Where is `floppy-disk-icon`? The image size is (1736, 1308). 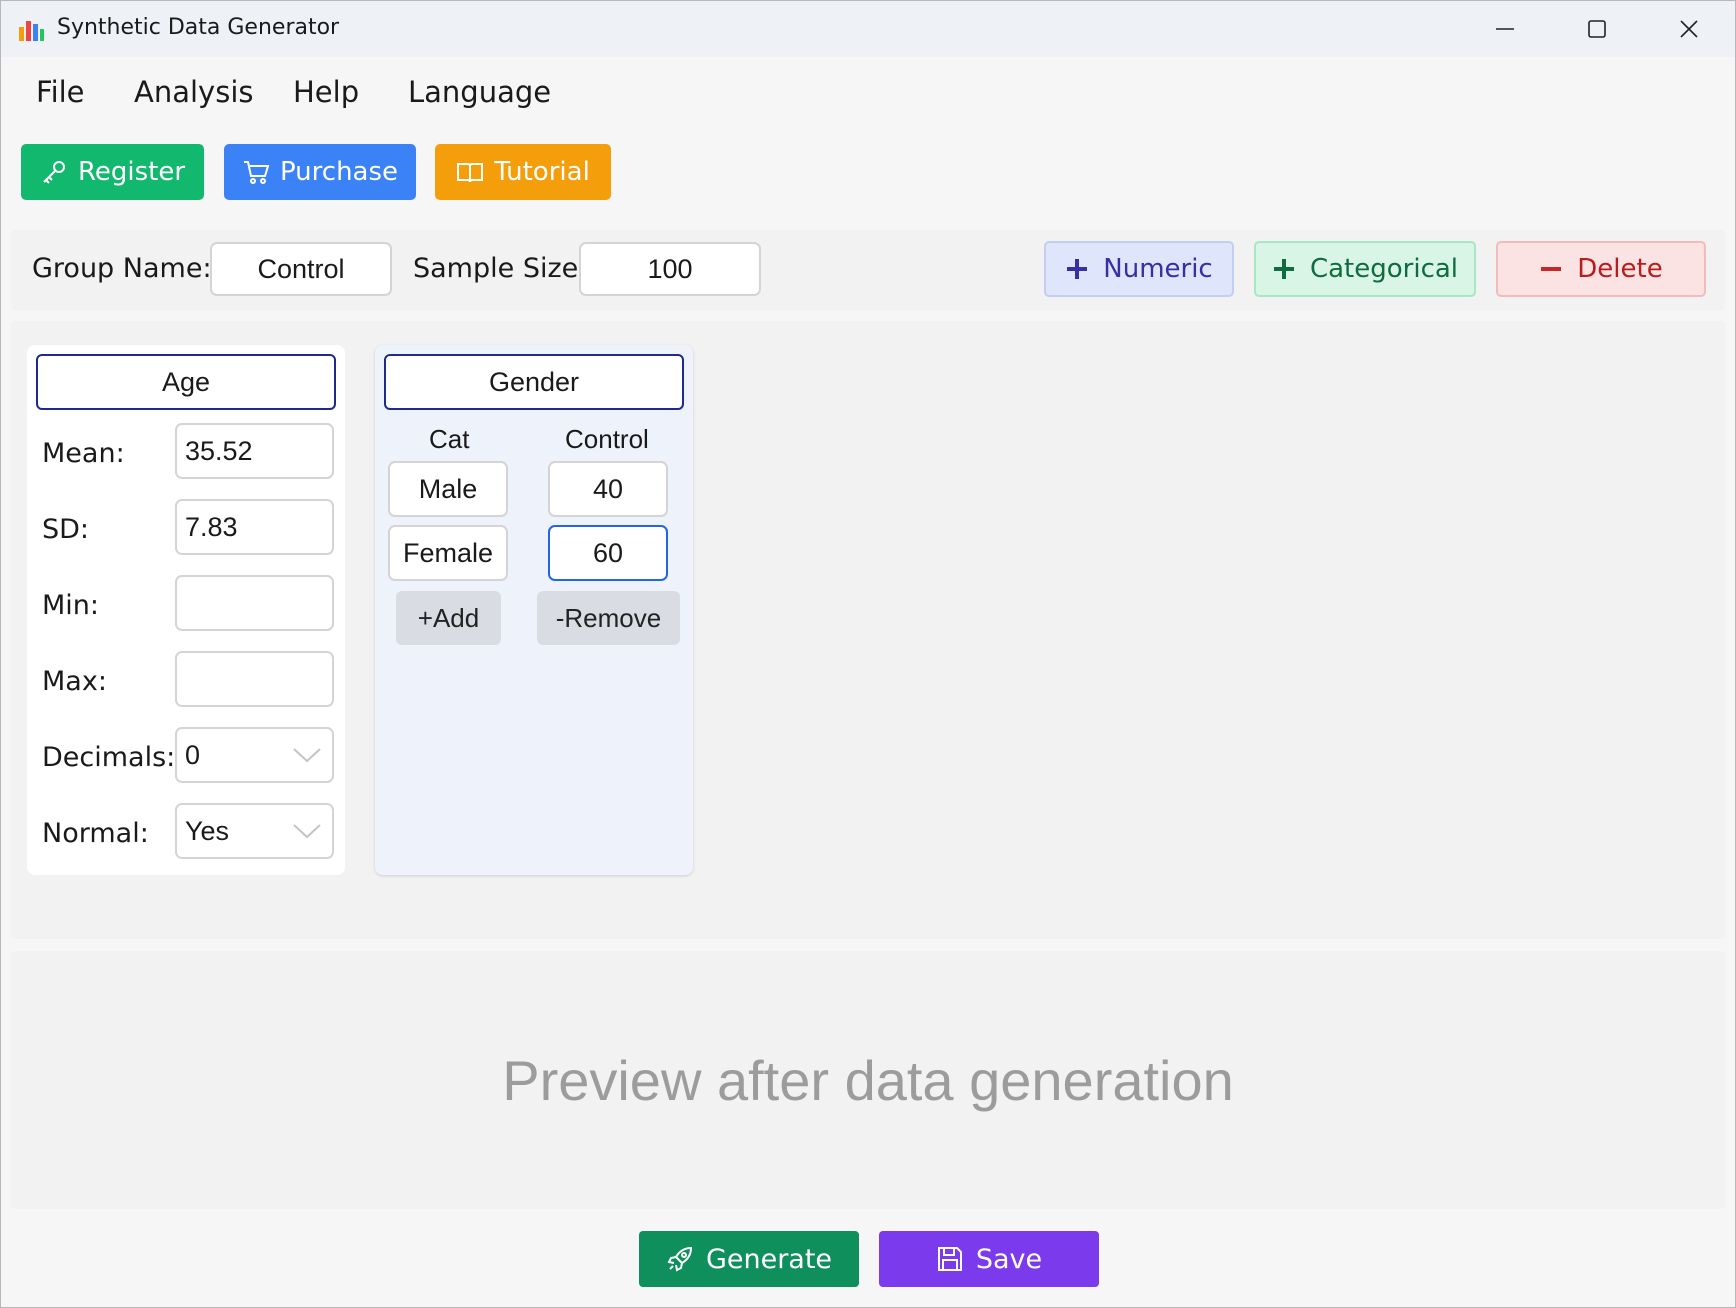 floppy-disk-icon is located at coordinates (949, 1259).